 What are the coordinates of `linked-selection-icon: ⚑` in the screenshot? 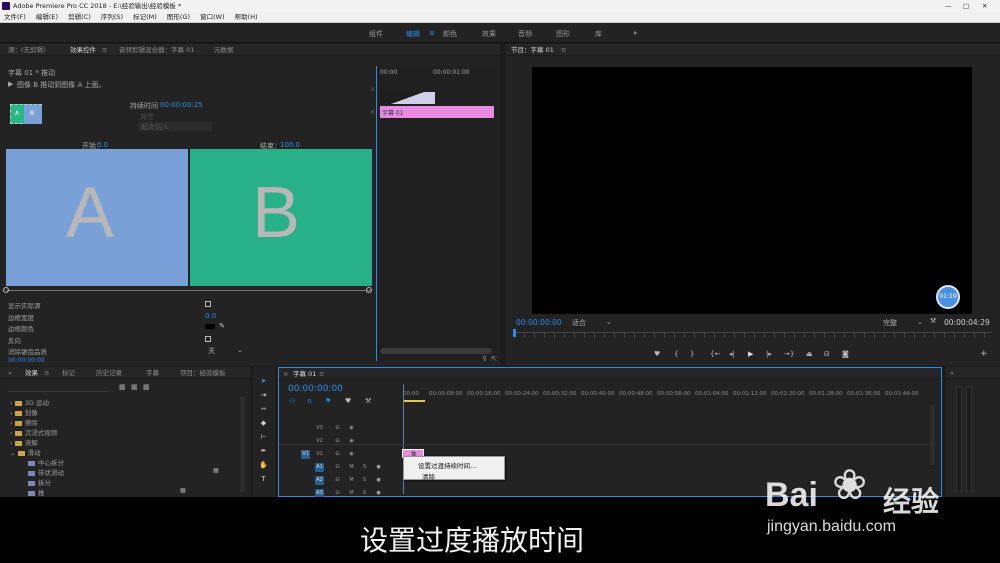 It's located at (328, 401).